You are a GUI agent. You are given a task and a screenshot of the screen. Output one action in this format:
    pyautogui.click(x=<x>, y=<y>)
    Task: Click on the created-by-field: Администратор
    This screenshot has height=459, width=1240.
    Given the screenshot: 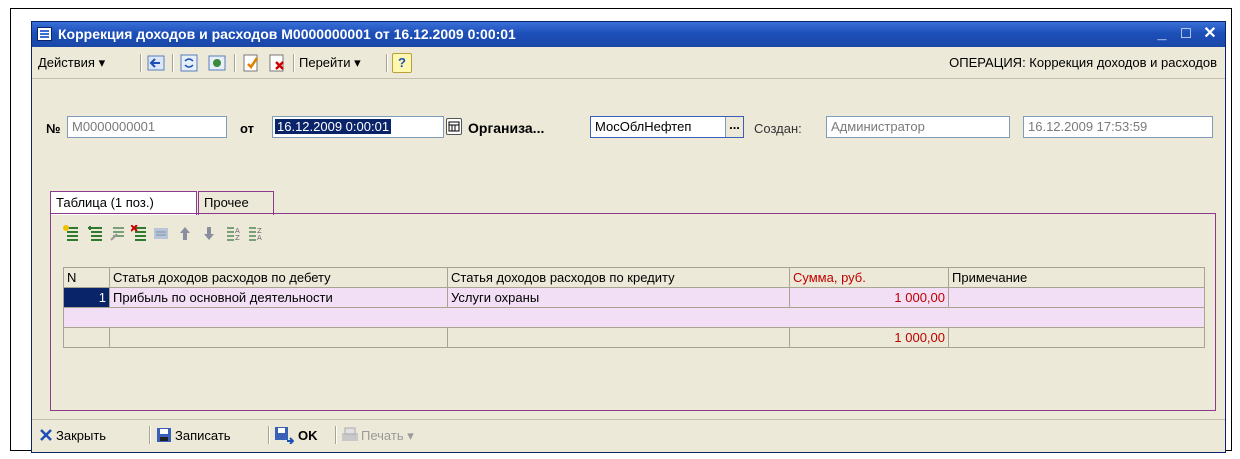 What is the action you would take?
    pyautogui.click(x=918, y=127)
    